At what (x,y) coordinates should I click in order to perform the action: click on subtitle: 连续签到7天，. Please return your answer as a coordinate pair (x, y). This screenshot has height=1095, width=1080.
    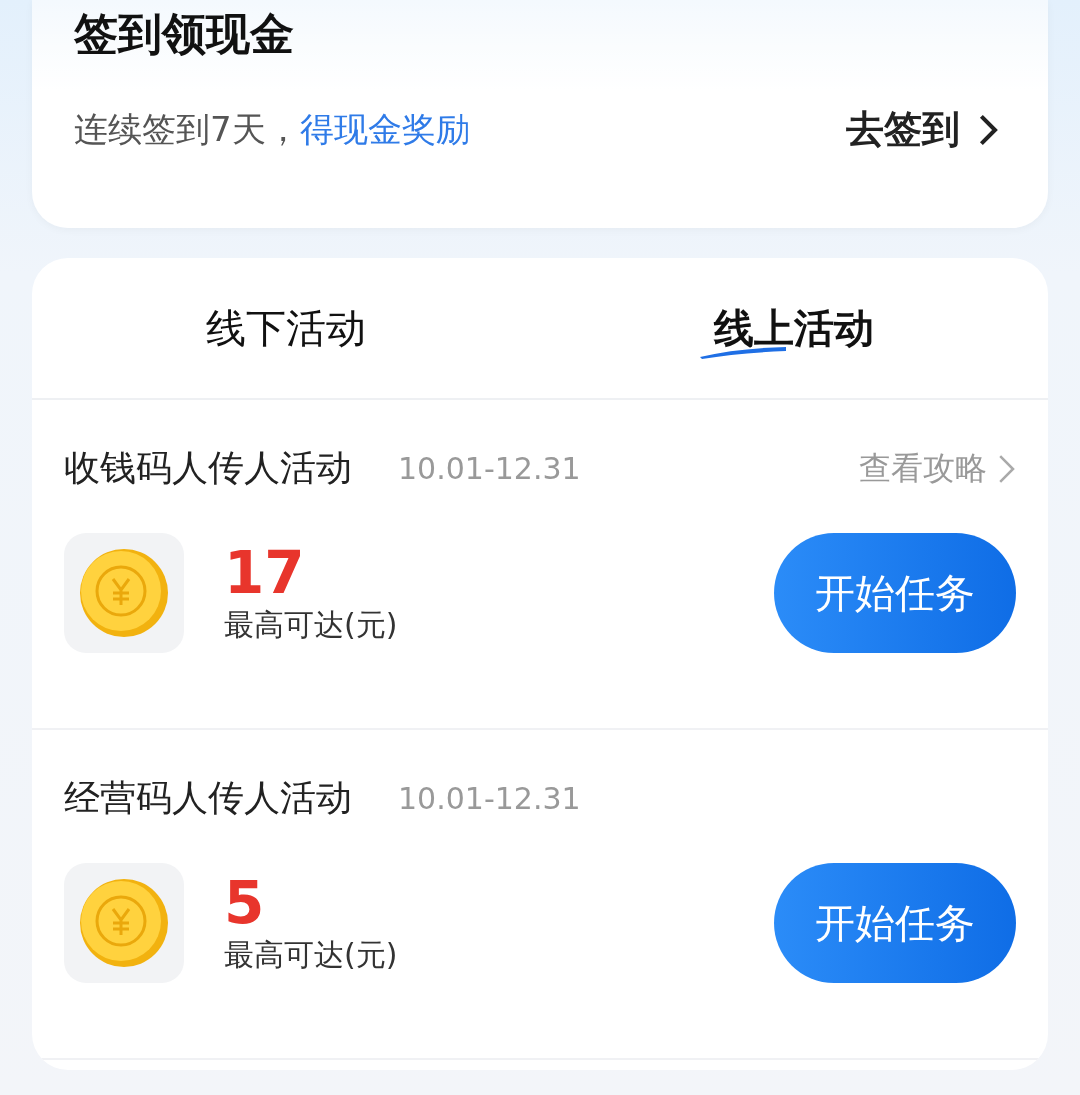
    Looking at the image, I should click on (187, 128).